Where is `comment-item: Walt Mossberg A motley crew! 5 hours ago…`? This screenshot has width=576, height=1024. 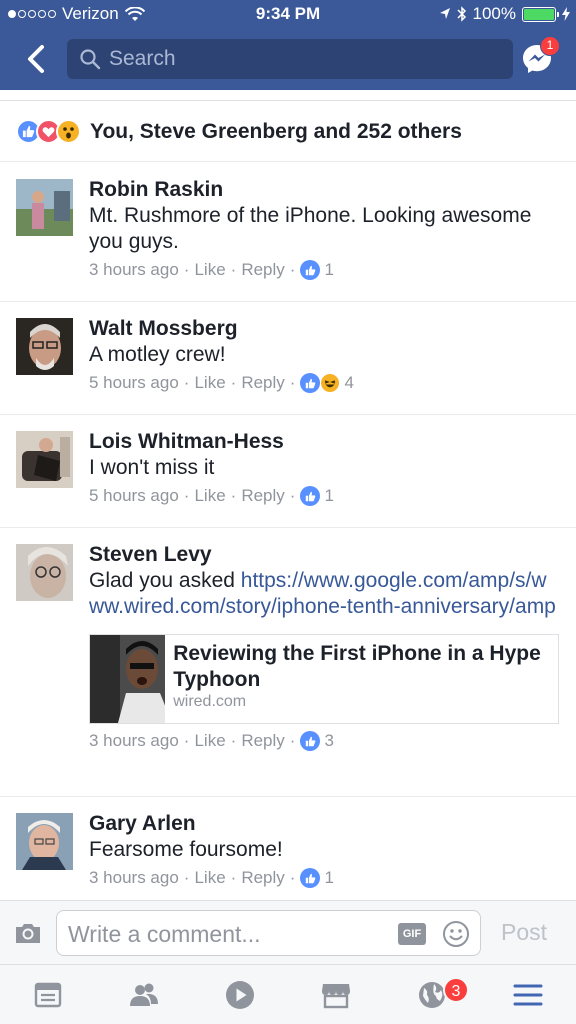
comment-item: Walt Mossberg A motley crew! 5 hours ago… is located at coordinates (288, 358).